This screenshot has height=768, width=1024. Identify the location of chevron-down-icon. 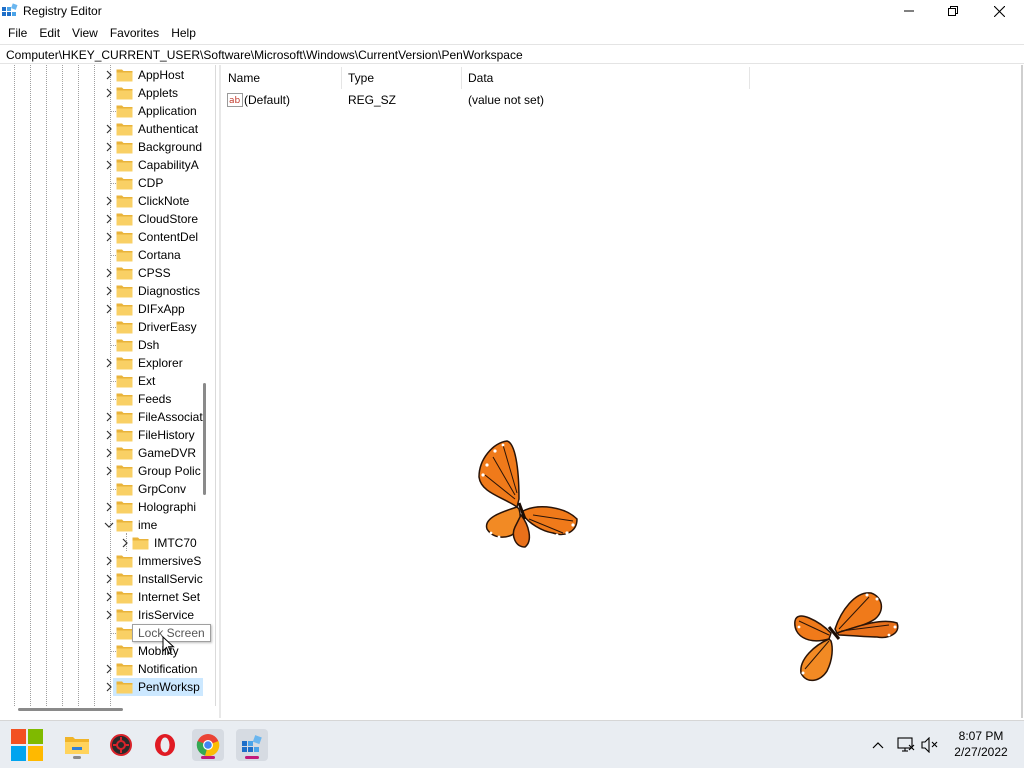
(109, 525).